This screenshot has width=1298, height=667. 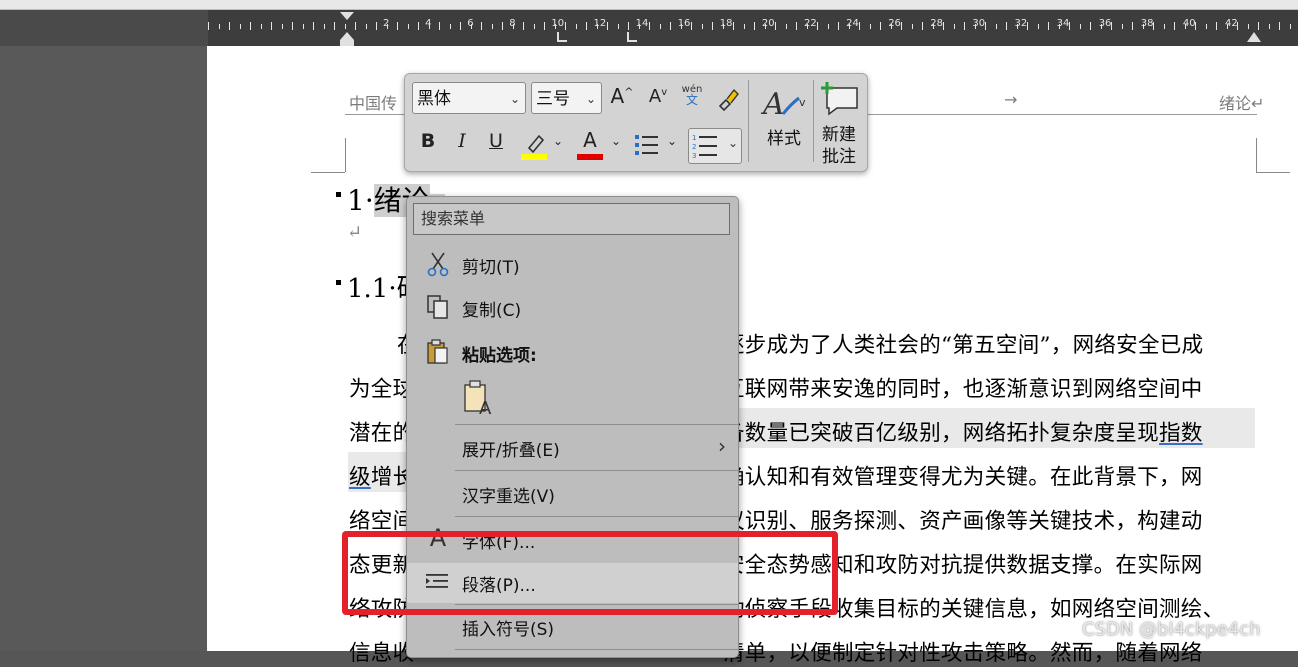 I want to click on body-text-line-right: 清单，以便制定针对性攻击策略。然而，随着网络, so click(x=963, y=651).